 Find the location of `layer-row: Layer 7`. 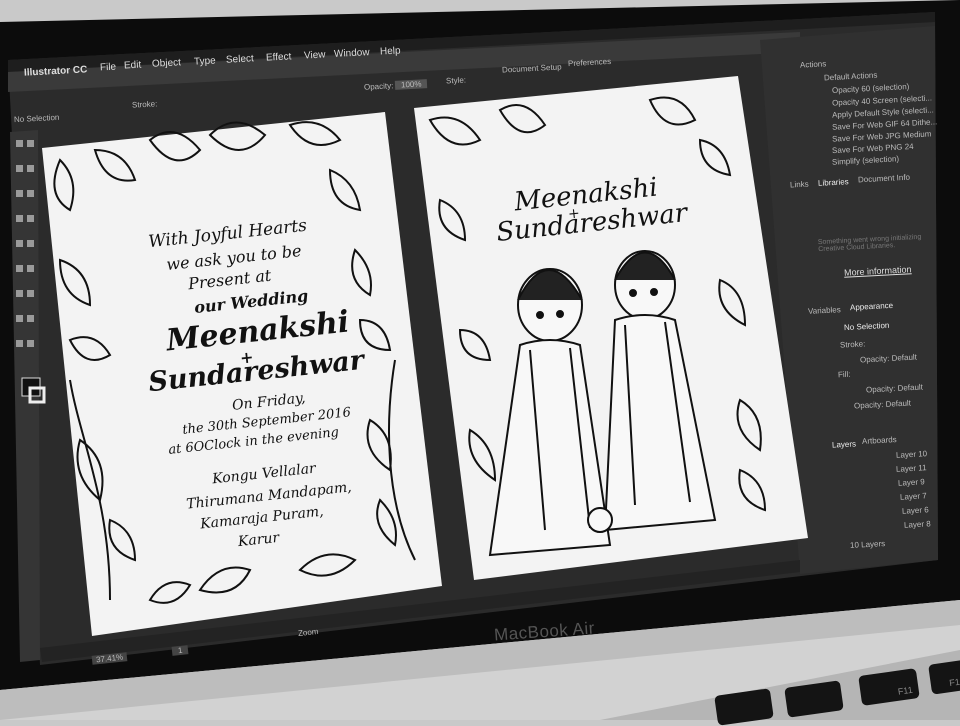

layer-row: Layer 7 is located at coordinates (913, 496).